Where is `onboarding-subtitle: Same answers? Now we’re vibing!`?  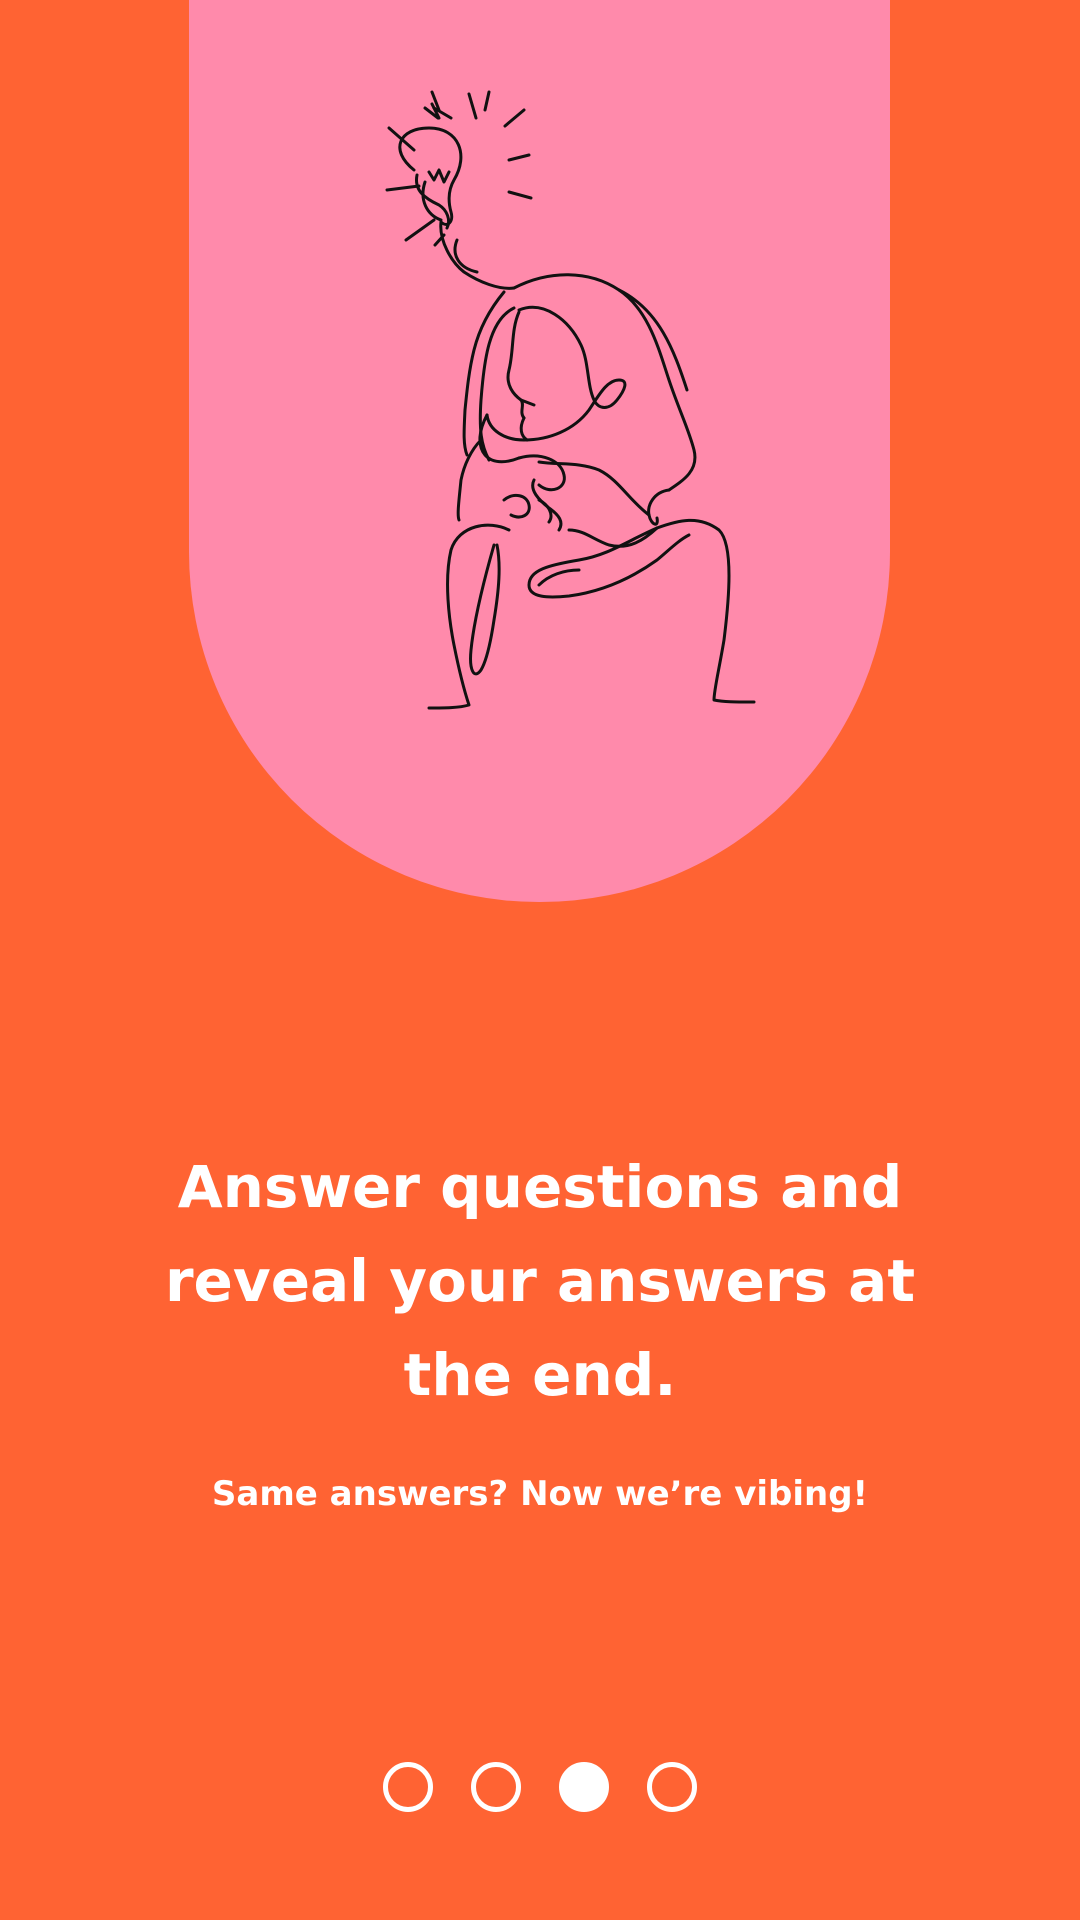 onboarding-subtitle: Same answers? Now we’re vibing! is located at coordinates (540, 1494).